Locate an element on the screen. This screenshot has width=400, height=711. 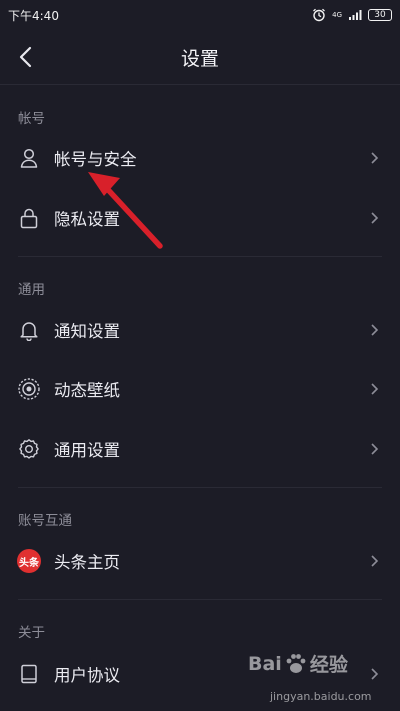
title-bar: 设置 is located at coordinates (200, 57).